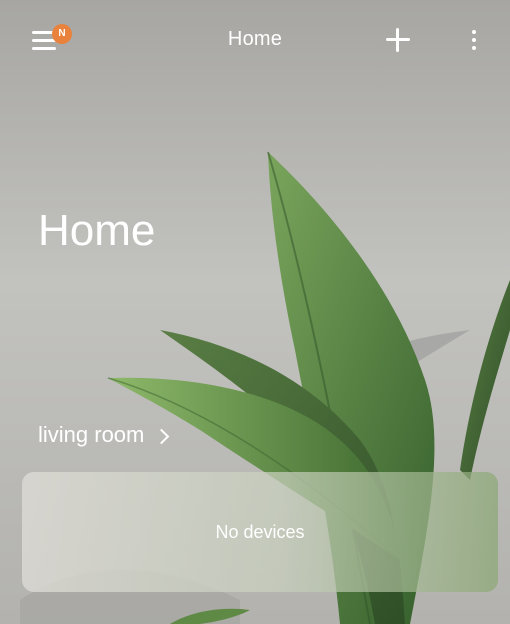  I want to click on top-app-bar: N Home, so click(255, 40).